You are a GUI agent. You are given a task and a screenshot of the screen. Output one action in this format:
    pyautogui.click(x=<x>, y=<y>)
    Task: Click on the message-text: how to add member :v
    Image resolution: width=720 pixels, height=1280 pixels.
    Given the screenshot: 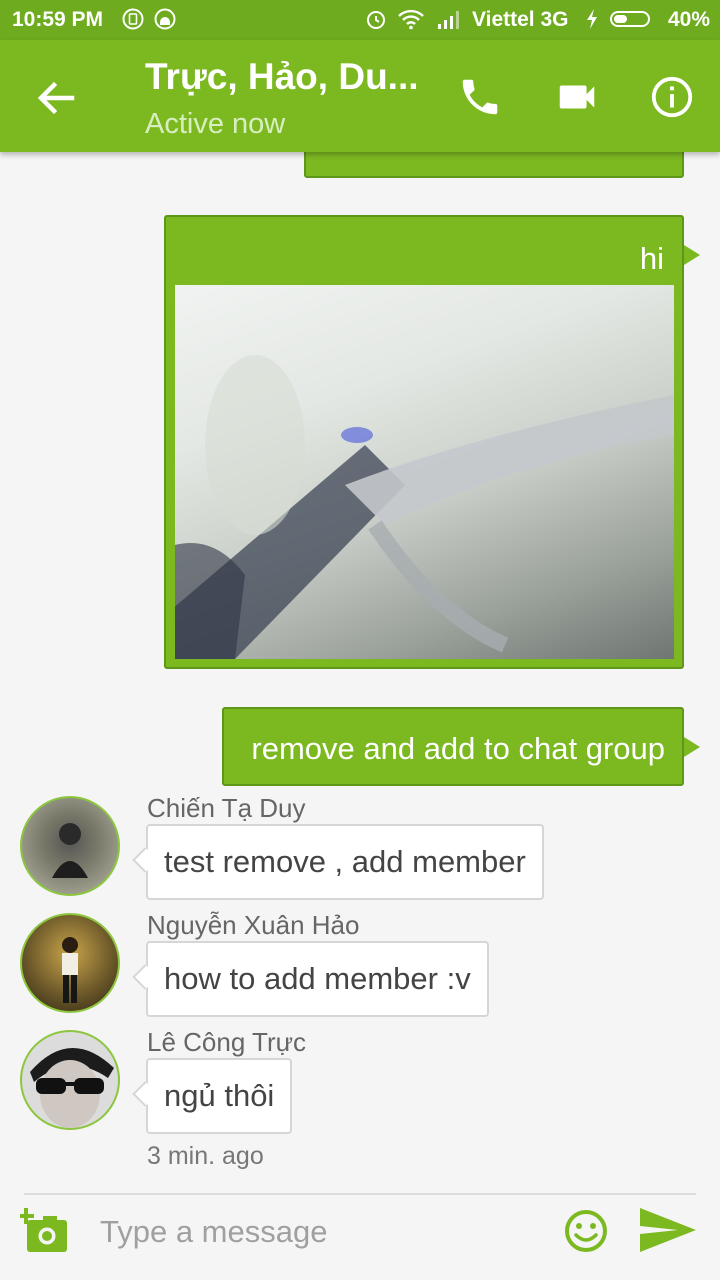 What is the action you would take?
    pyautogui.click(x=317, y=978)
    